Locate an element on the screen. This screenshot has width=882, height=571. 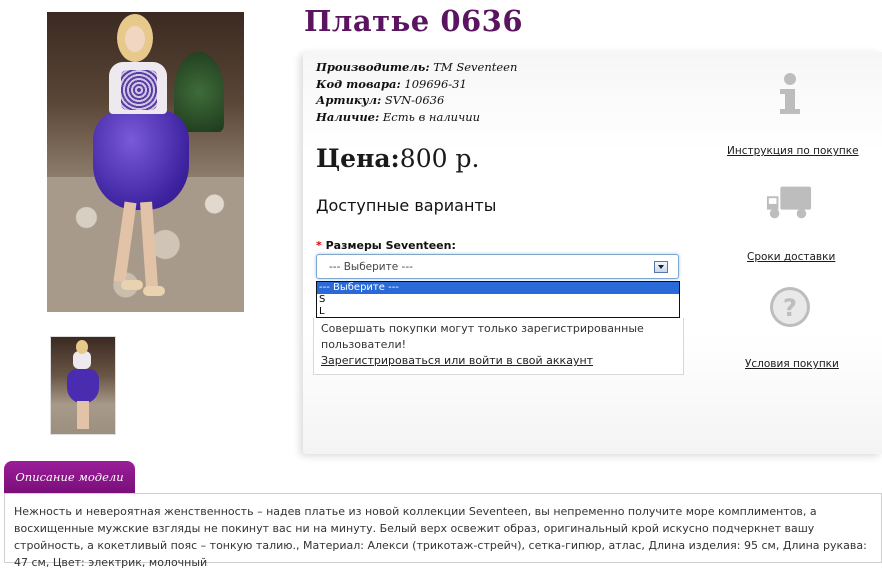
question-icon: ? is located at coordinates (790, 307).